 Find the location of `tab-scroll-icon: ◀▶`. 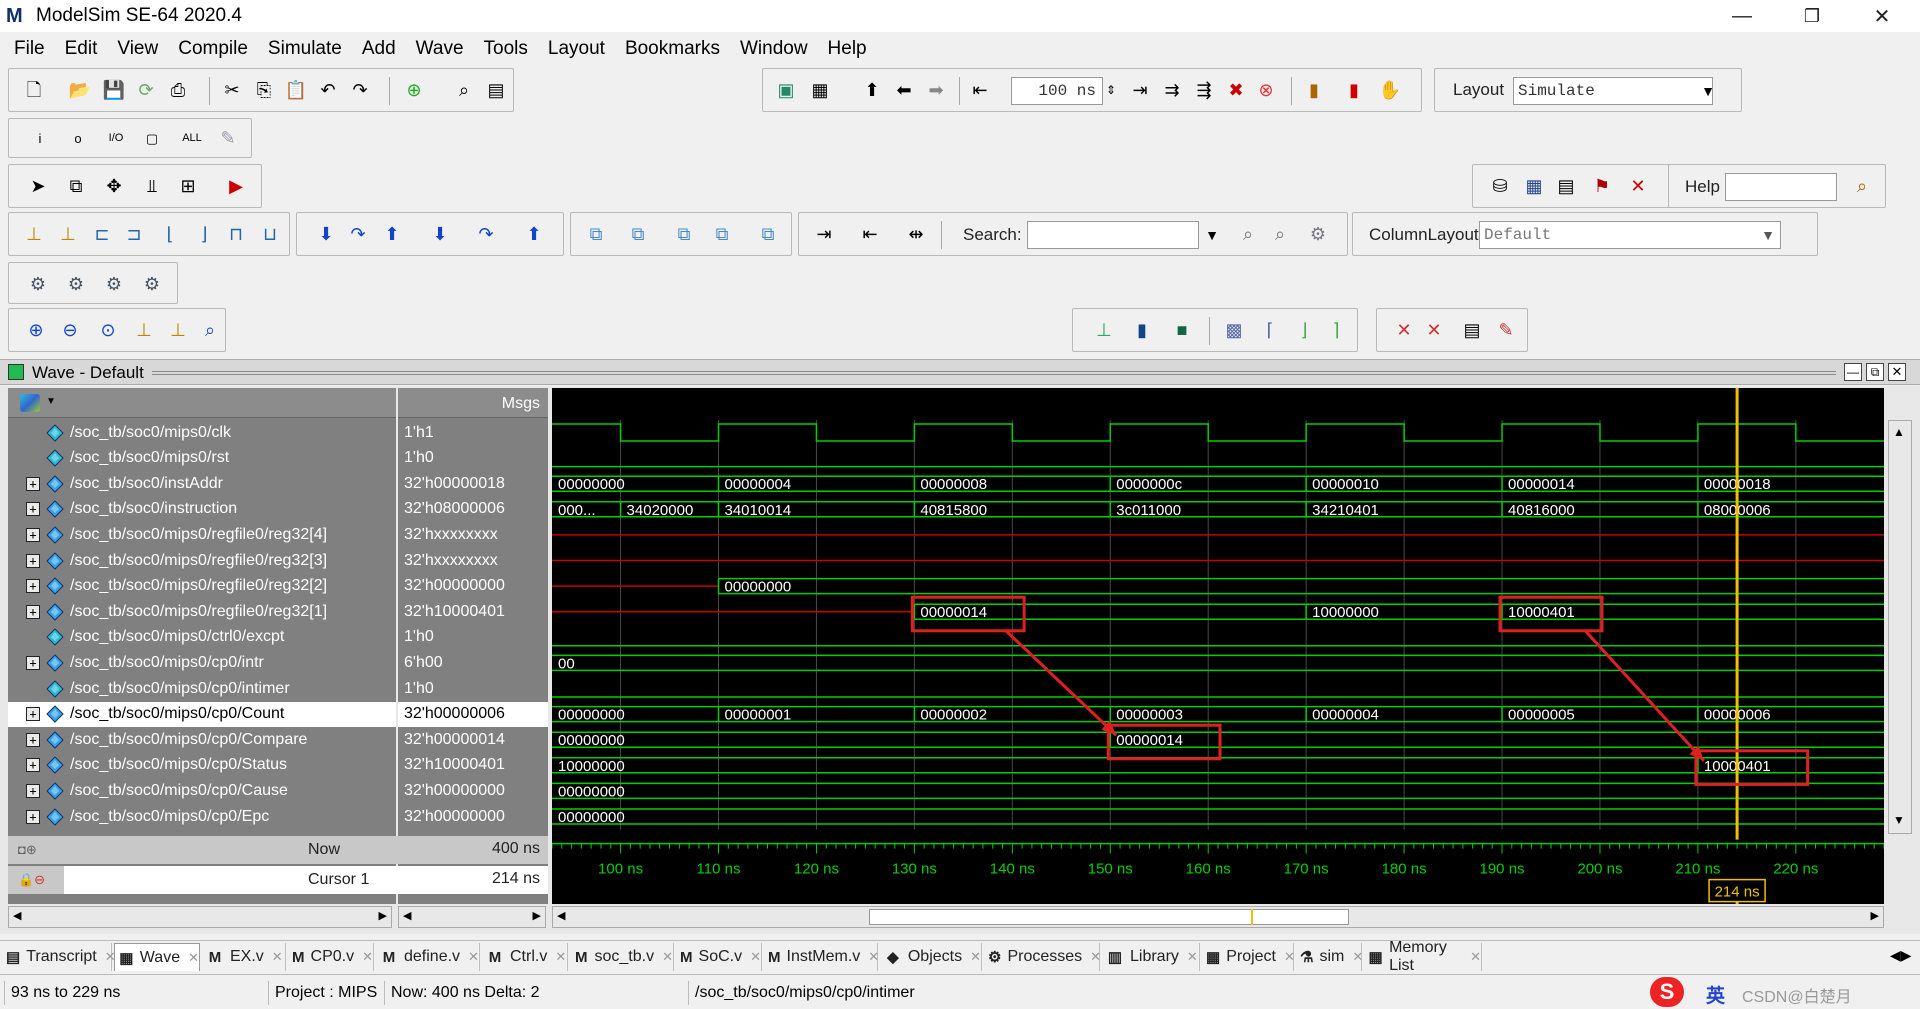

tab-scroll-icon: ◀▶ is located at coordinates (1901, 955).